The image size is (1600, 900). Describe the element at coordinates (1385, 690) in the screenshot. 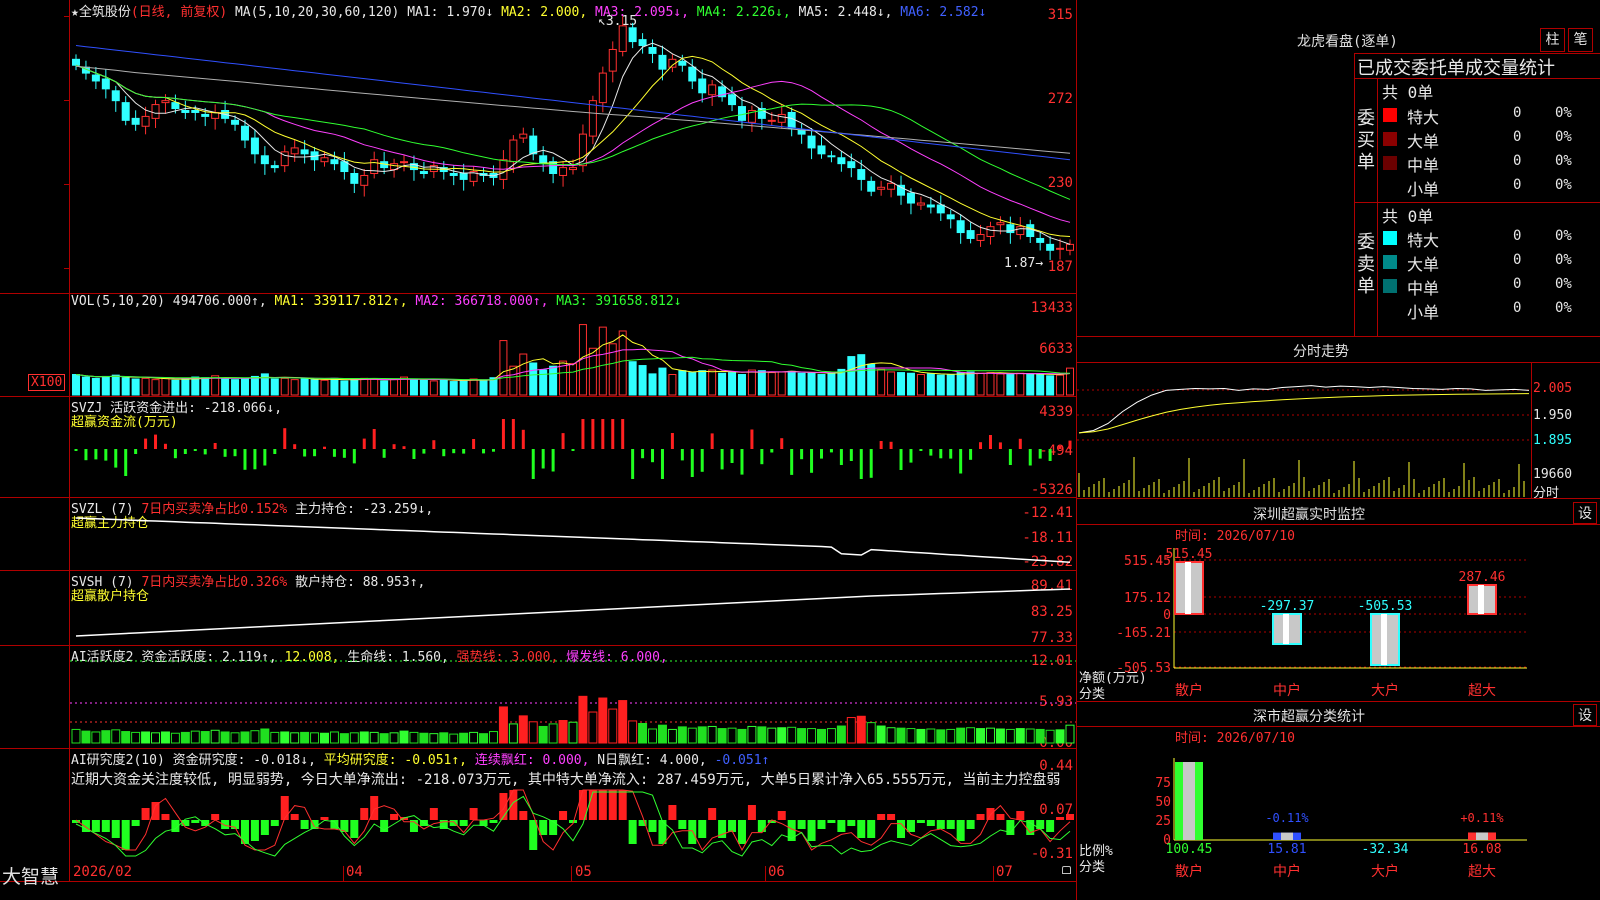

I see `monitor-category-label: 大户` at that location.